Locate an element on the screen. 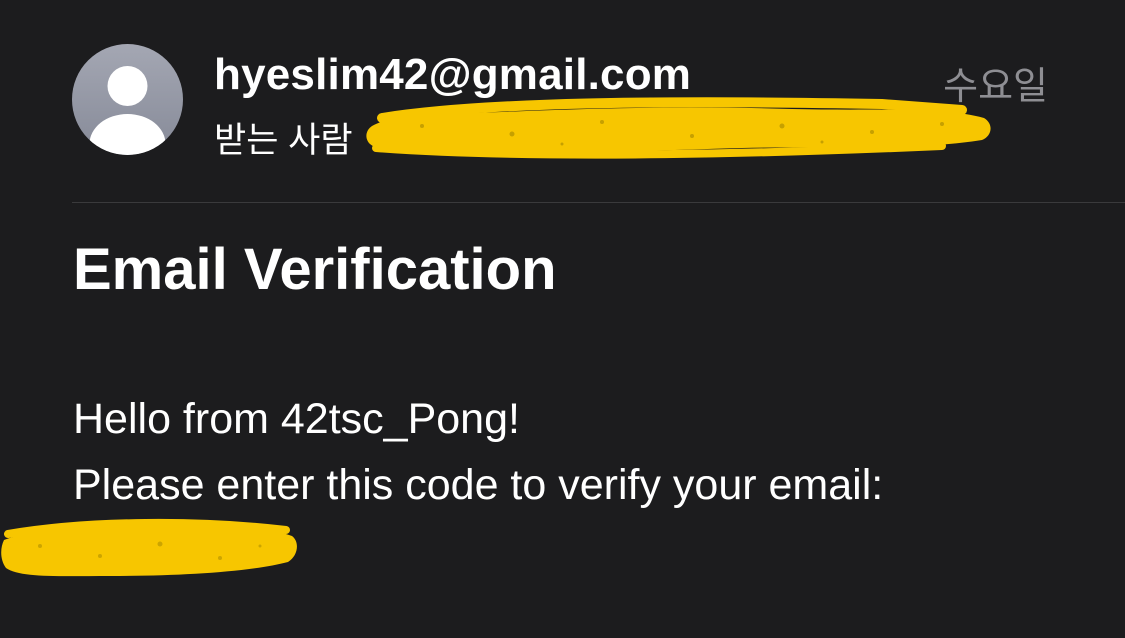 The width and height of the screenshot is (1125, 638). sender-address: hyeslim42@gmail.com is located at coordinates (452, 75).